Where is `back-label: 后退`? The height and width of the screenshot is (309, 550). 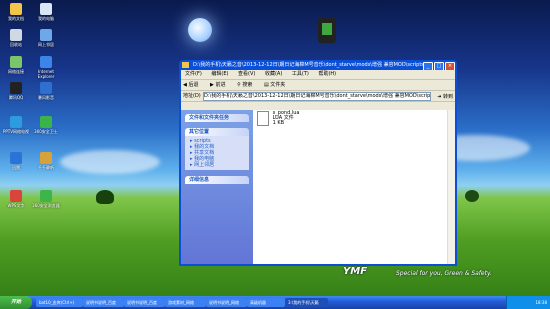
back-label: 后退 is located at coordinates (193, 85).